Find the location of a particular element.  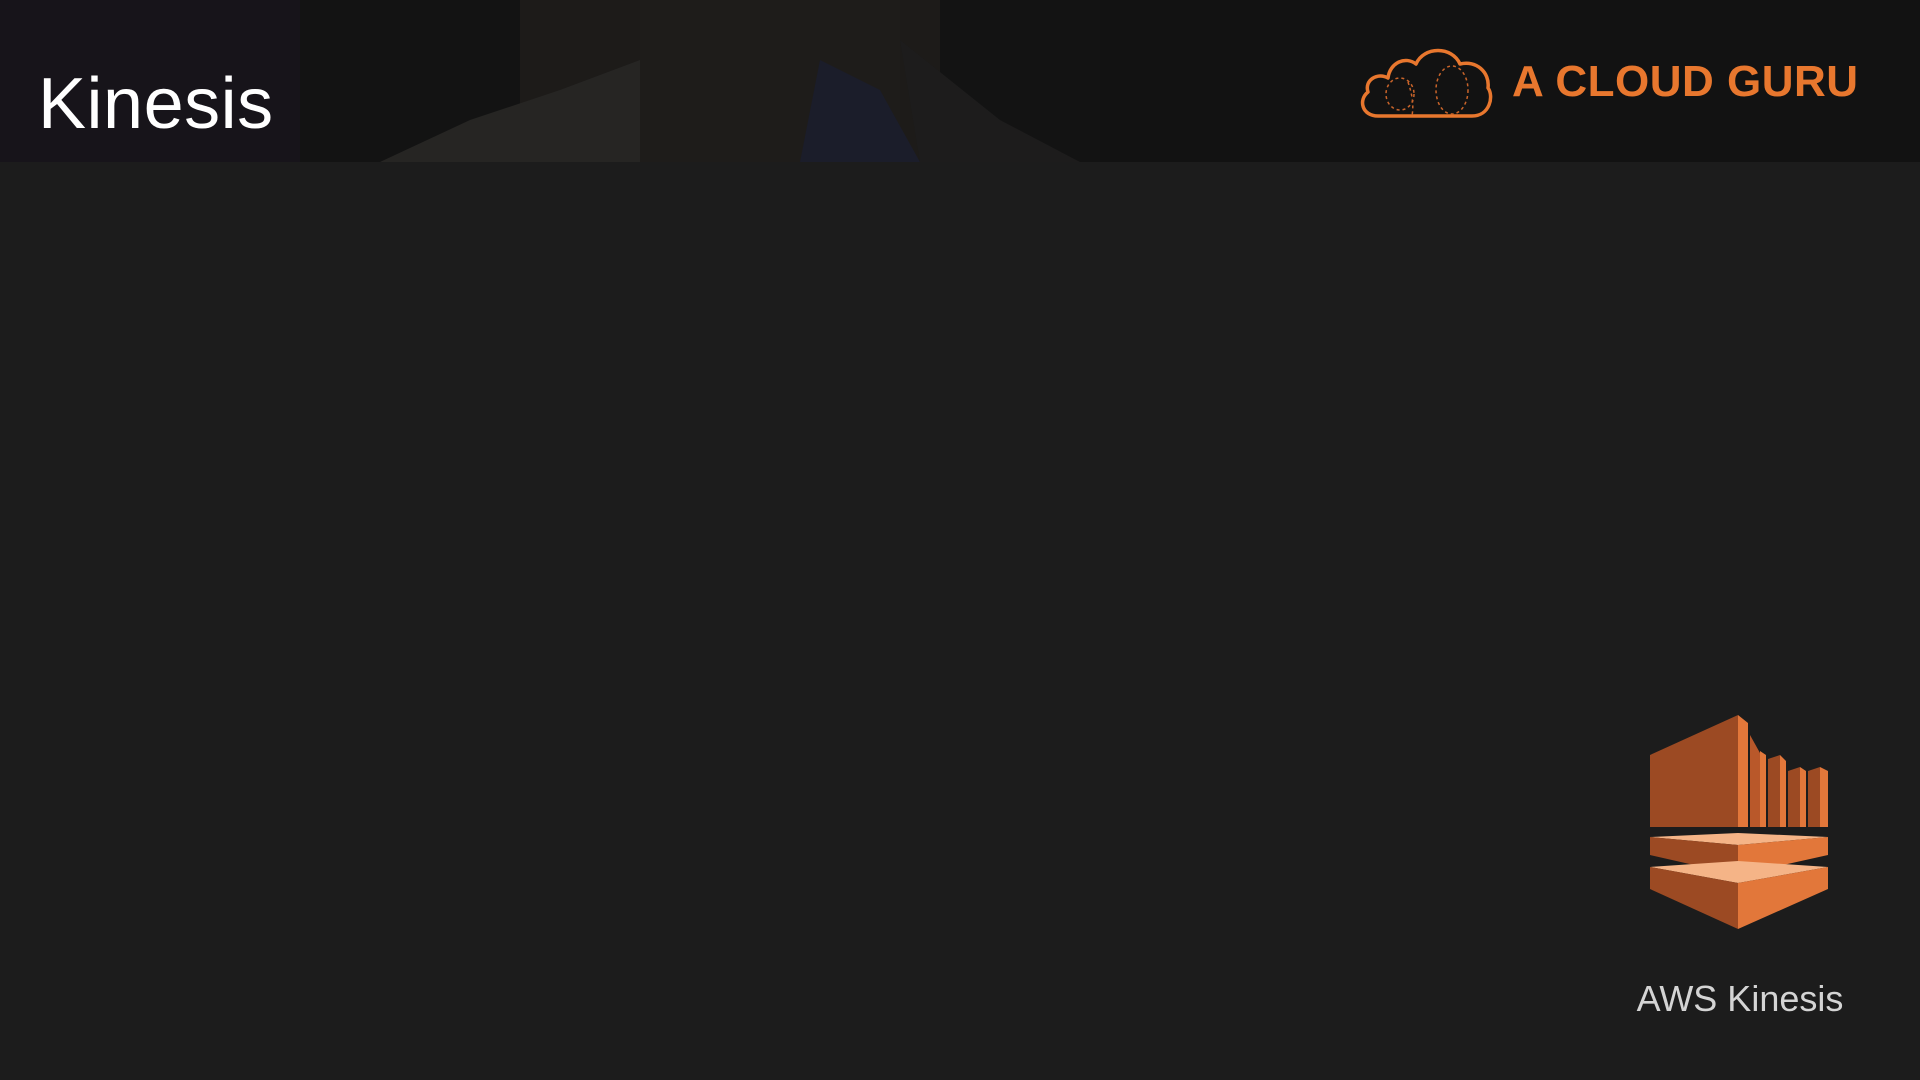

kinesis-figure is located at coordinates (1740, 830).